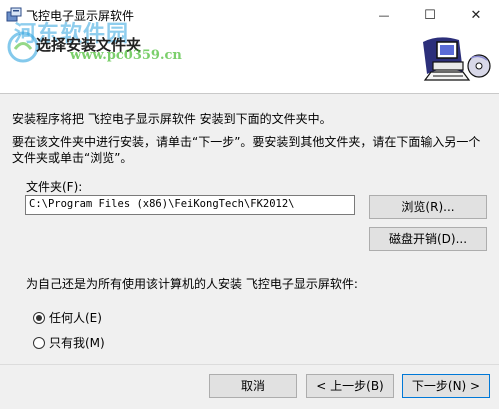  What do you see at coordinates (126, 55) in the screenshot?
I see `watermark-url: www.pc0359.cn` at bounding box center [126, 55].